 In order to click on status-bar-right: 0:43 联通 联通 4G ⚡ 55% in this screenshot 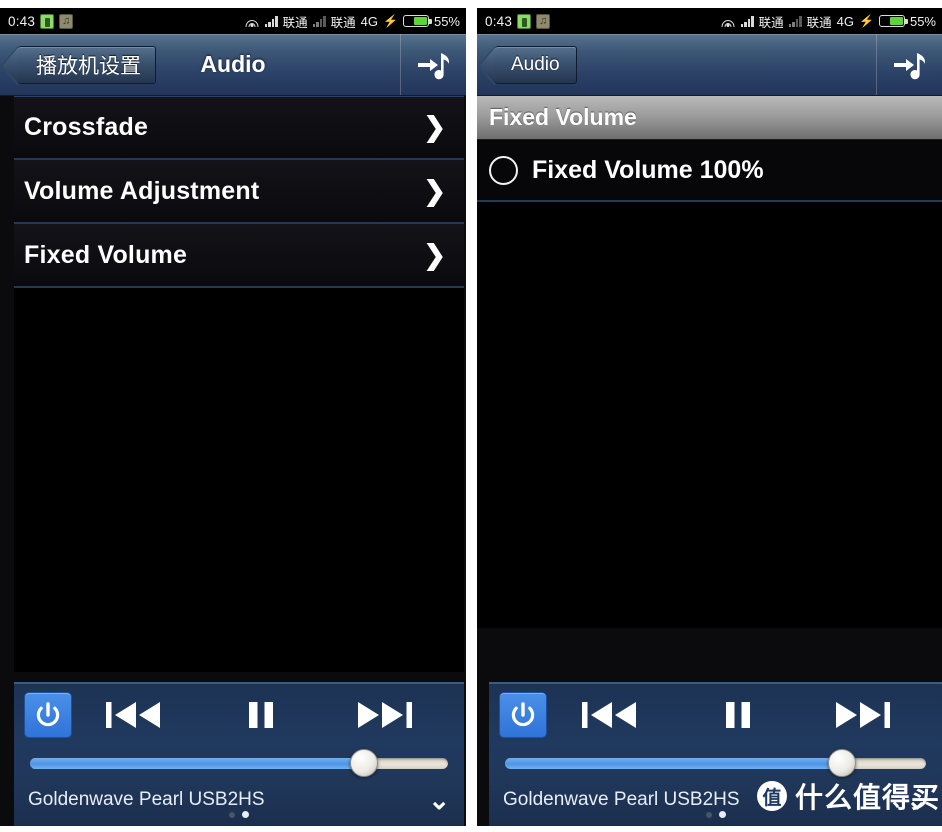, I will do `click(709, 21)`.